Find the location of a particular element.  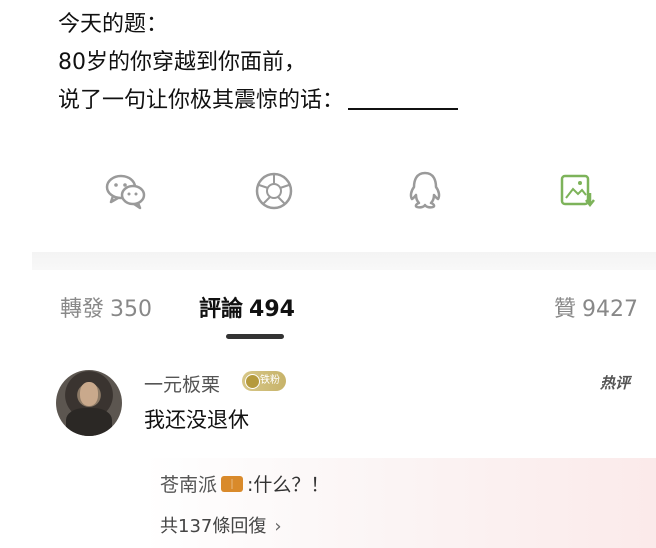

tab-repost-label: 轉發 is located at coordinates (82, 309).